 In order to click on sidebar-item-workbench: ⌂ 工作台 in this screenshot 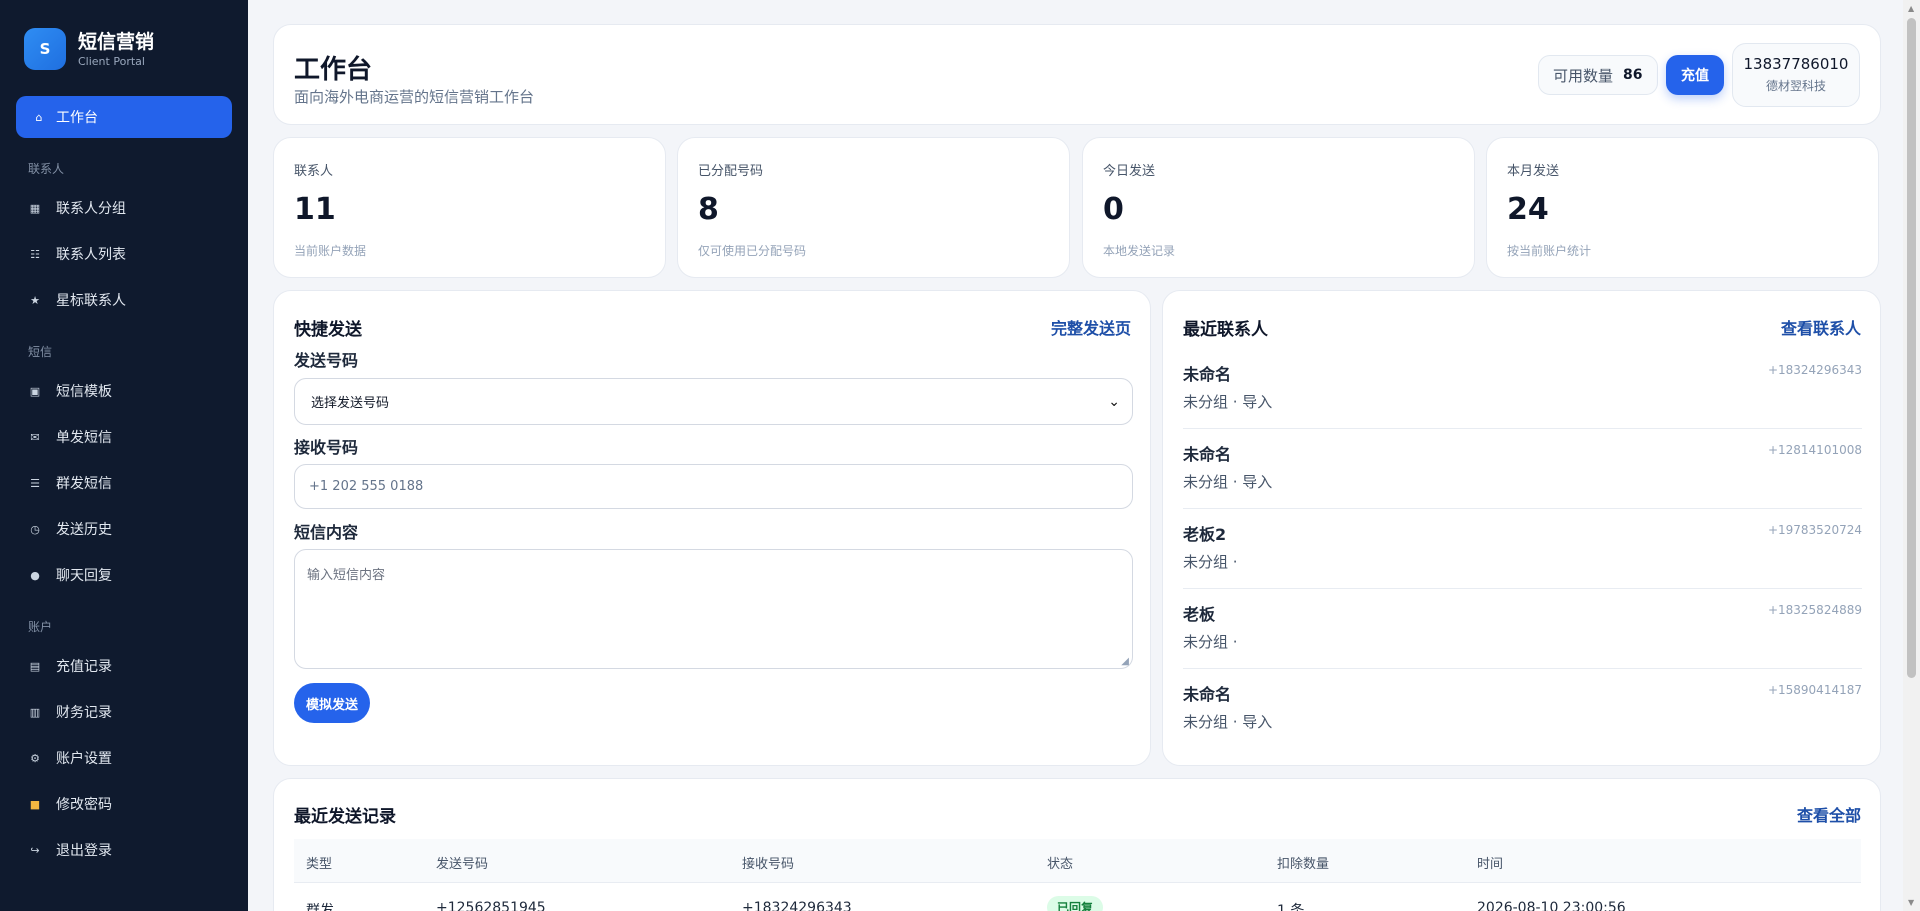, I will do `click(124, 117)`.